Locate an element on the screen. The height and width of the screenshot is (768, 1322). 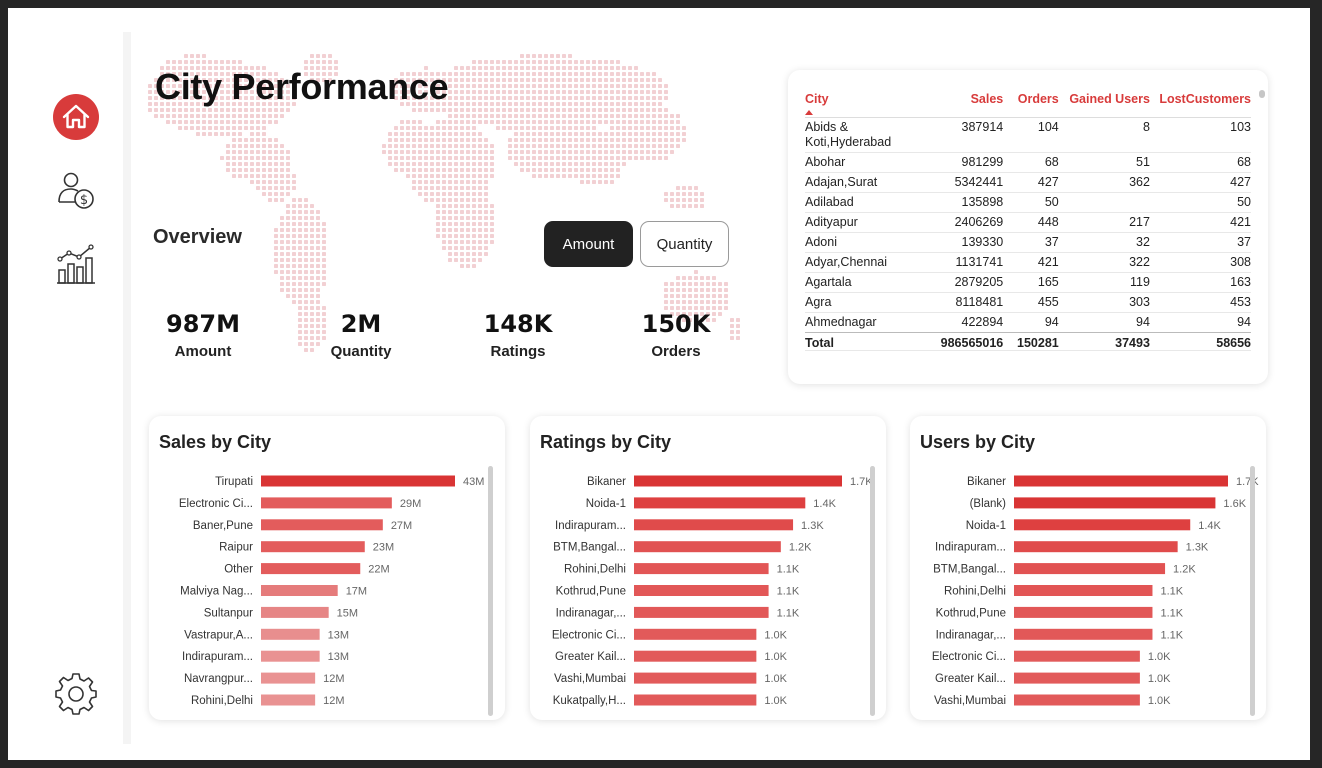
table-cell: Adilabad is located at coordinates (829, 202).